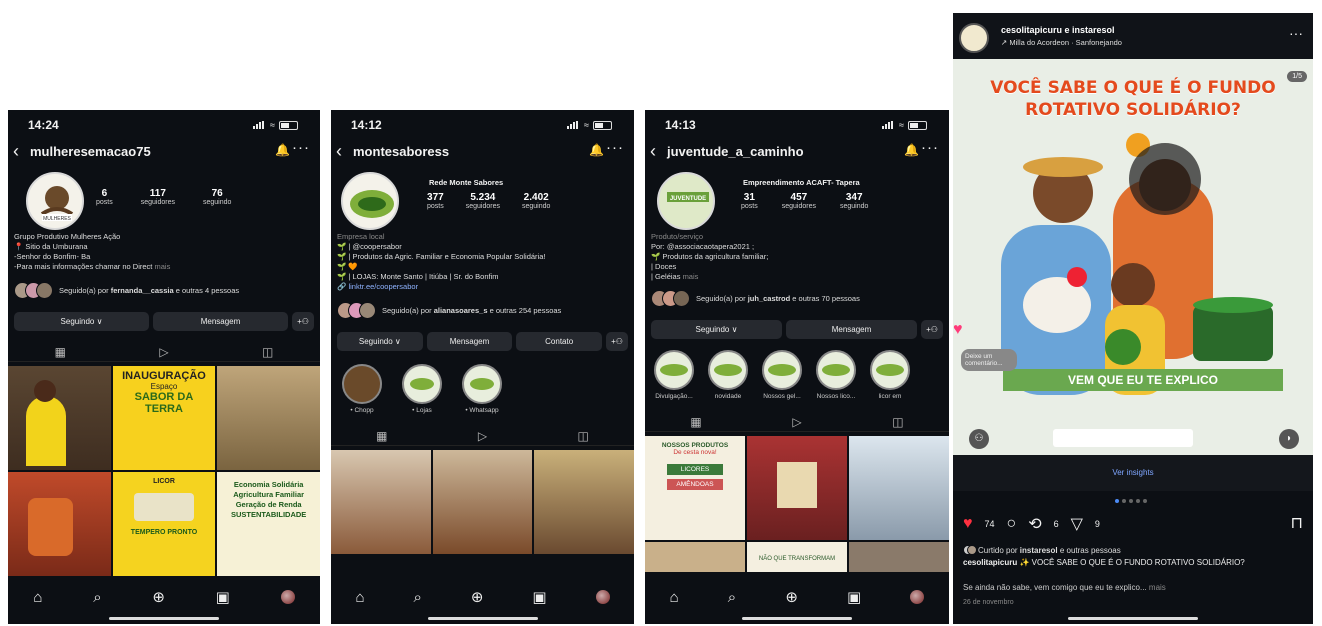 Image resolution: width=1322 pixels, height=626 pixels. I want to click on highlight-whatsapp: • Whatsapp, so click(482, 389).